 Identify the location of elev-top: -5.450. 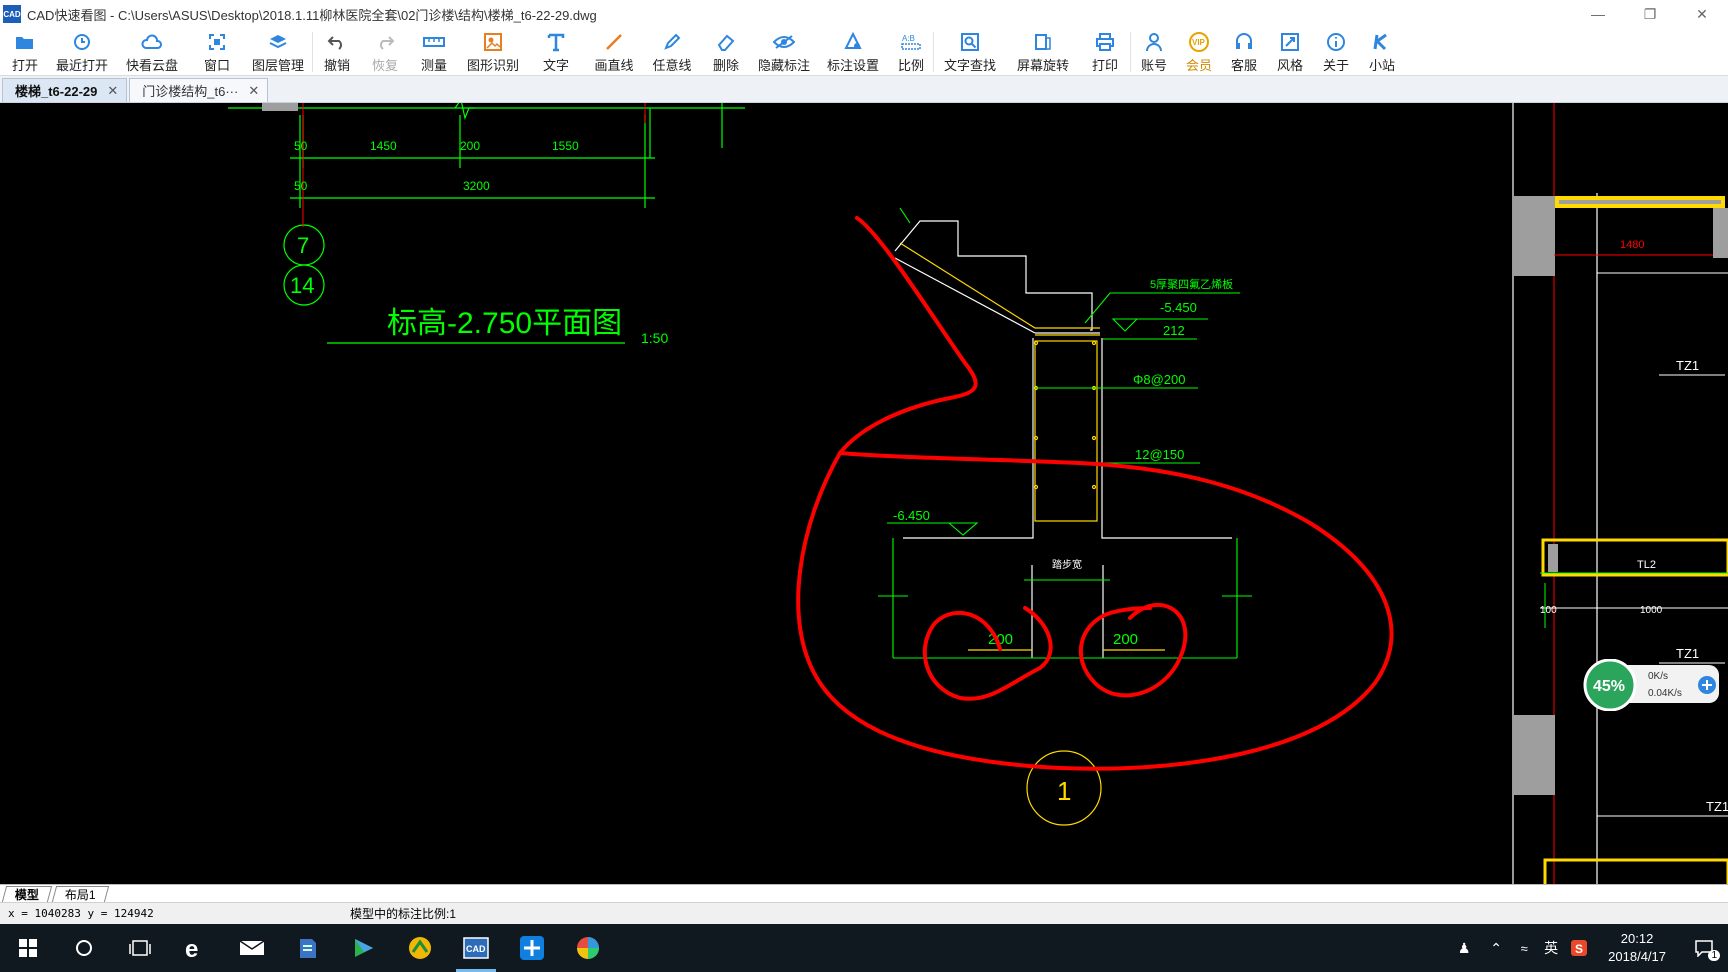
(1178, 307).